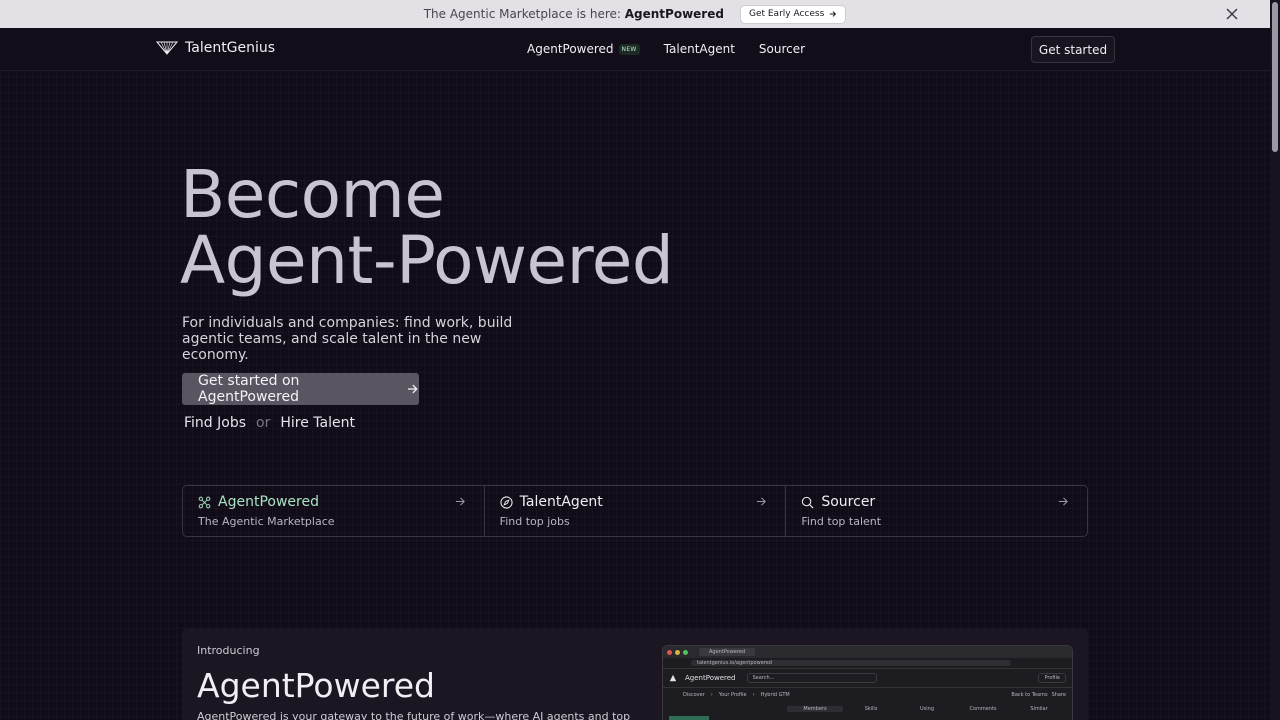 This screenshot has width=1280, height=720. What do you see at coordinates (230, 48) in the screenshot?
I see `logo-text: TalentGenius` at bounding box center [230, 48].